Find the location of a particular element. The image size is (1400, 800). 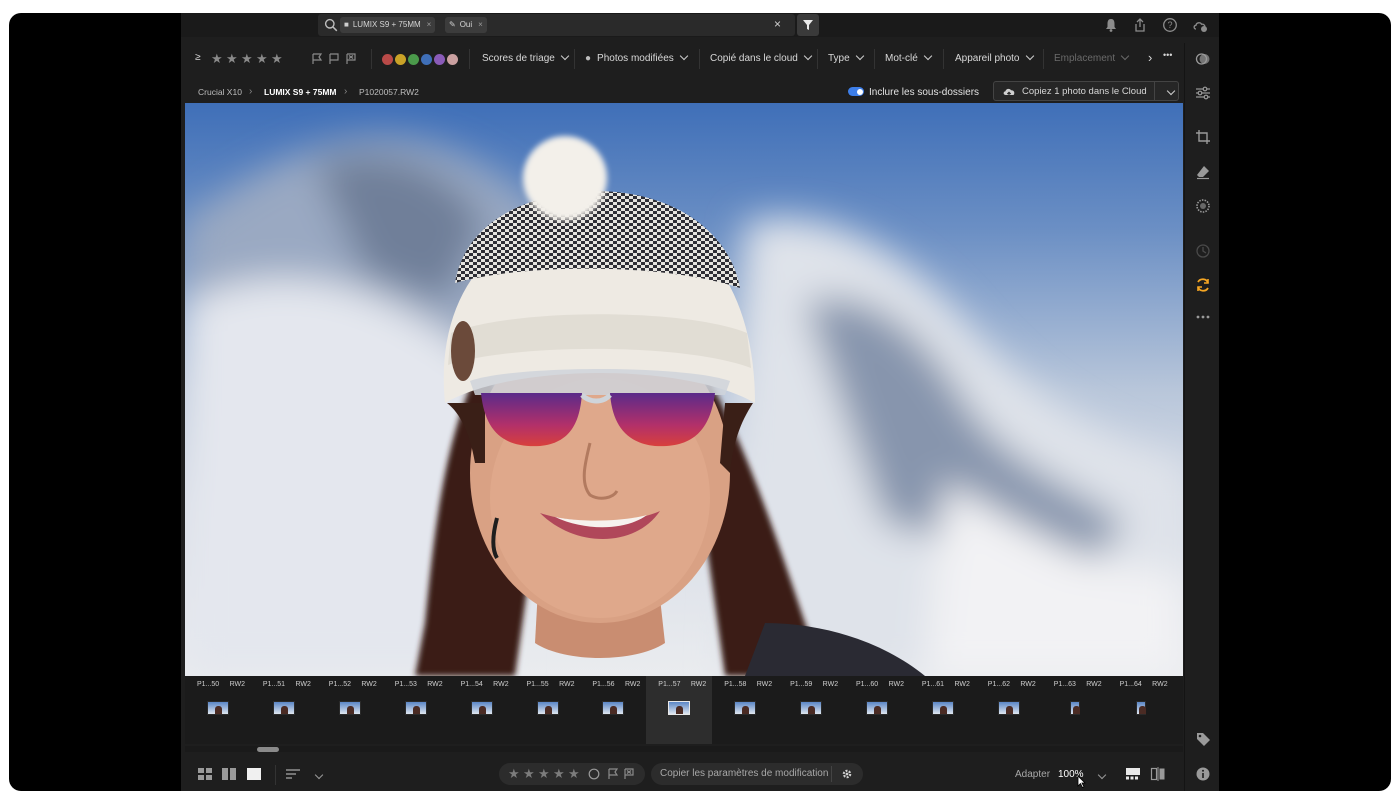

bell-icon is located at coordinates (1111, 25).